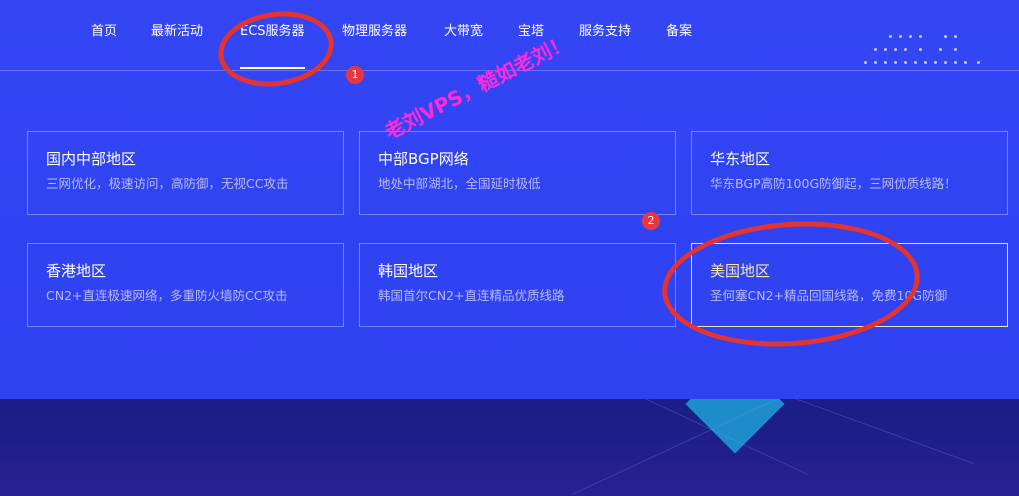 This screenshot has height=496, width=1019. What do you see at coordinates (740, 159) in the screenshot?
I see `region-title: 华东地区` at bounding box center [740, 159].